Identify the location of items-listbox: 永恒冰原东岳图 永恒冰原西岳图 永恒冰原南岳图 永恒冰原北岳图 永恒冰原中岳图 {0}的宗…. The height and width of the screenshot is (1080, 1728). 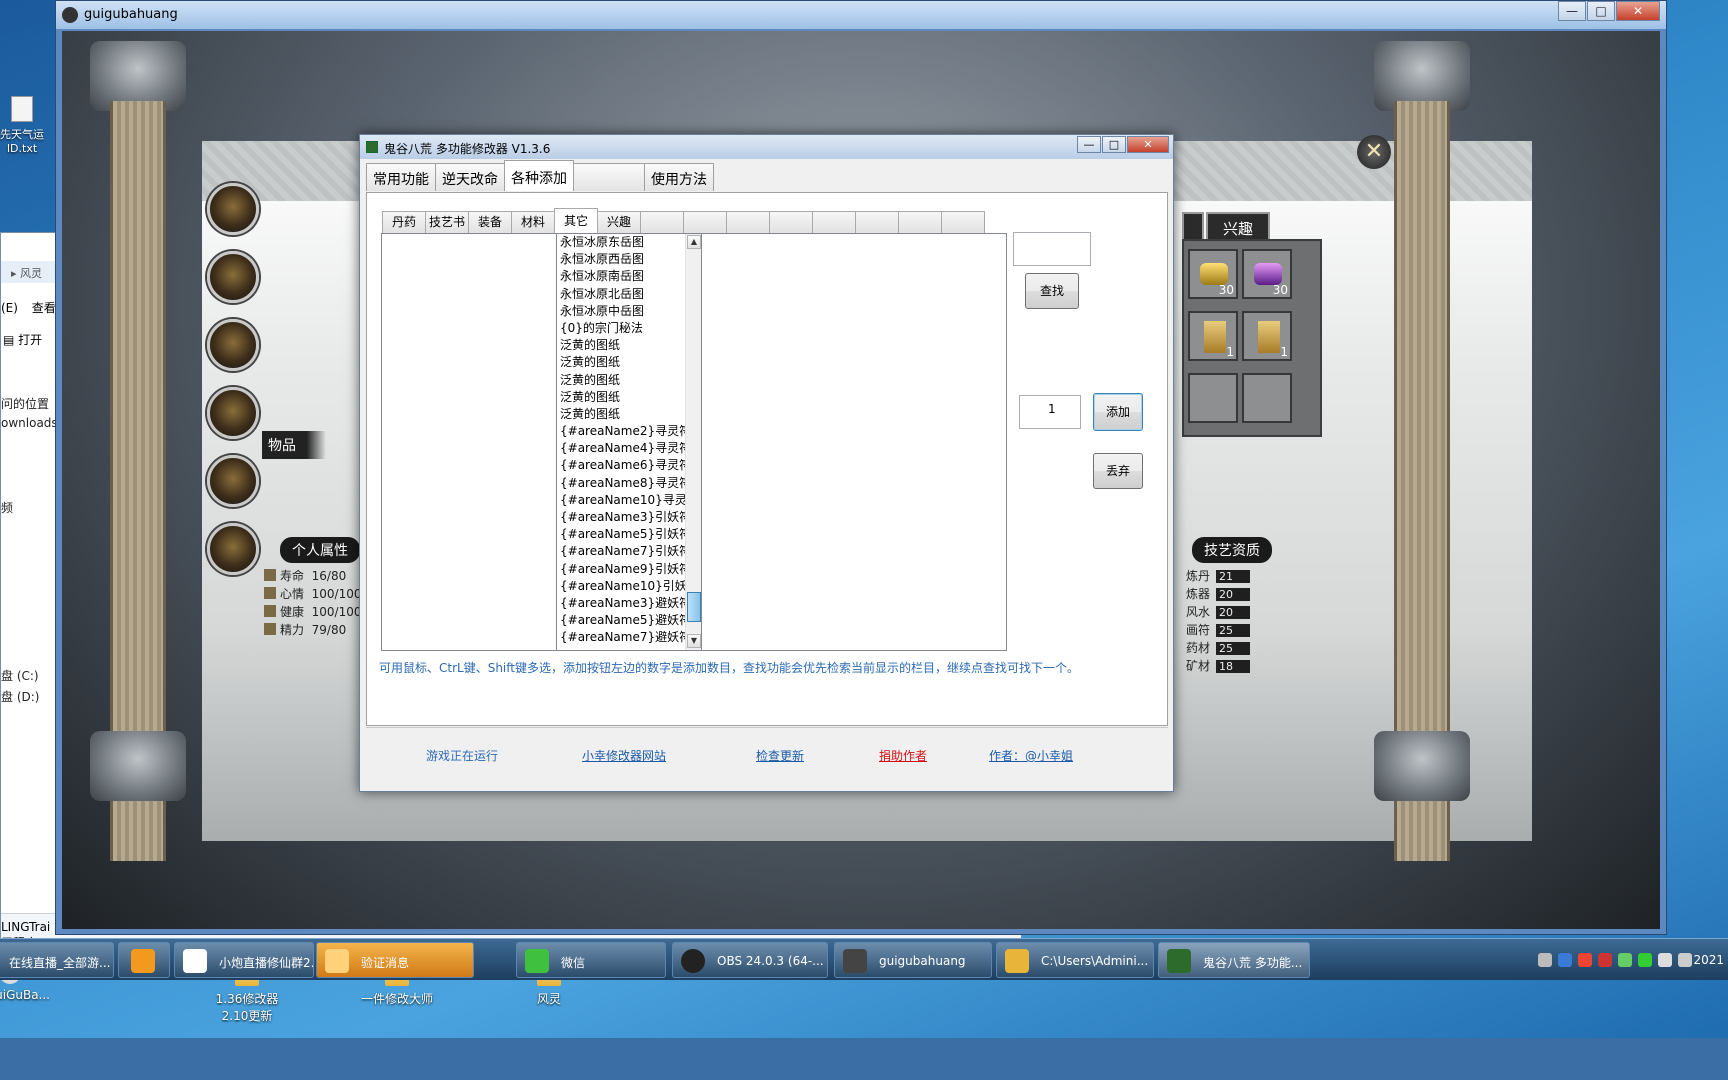
(629, 442).